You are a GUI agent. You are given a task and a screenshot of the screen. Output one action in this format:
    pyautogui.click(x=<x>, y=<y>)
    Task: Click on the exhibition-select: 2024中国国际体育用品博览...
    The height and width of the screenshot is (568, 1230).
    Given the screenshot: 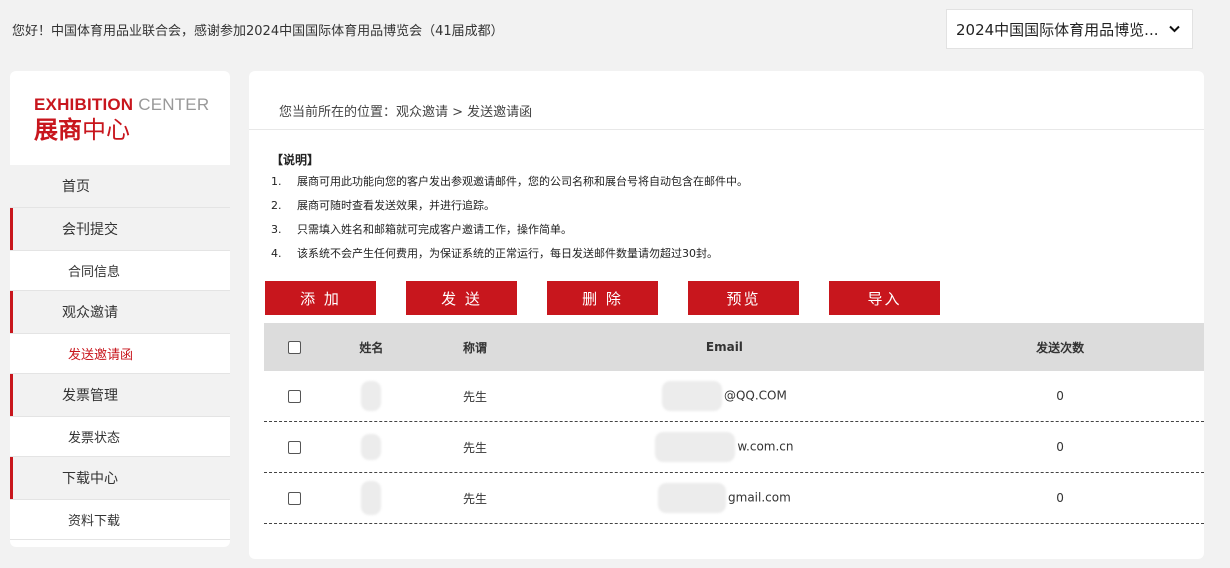 What is the action you would take?
    pyautogui.click(x=1069, y=29)
    